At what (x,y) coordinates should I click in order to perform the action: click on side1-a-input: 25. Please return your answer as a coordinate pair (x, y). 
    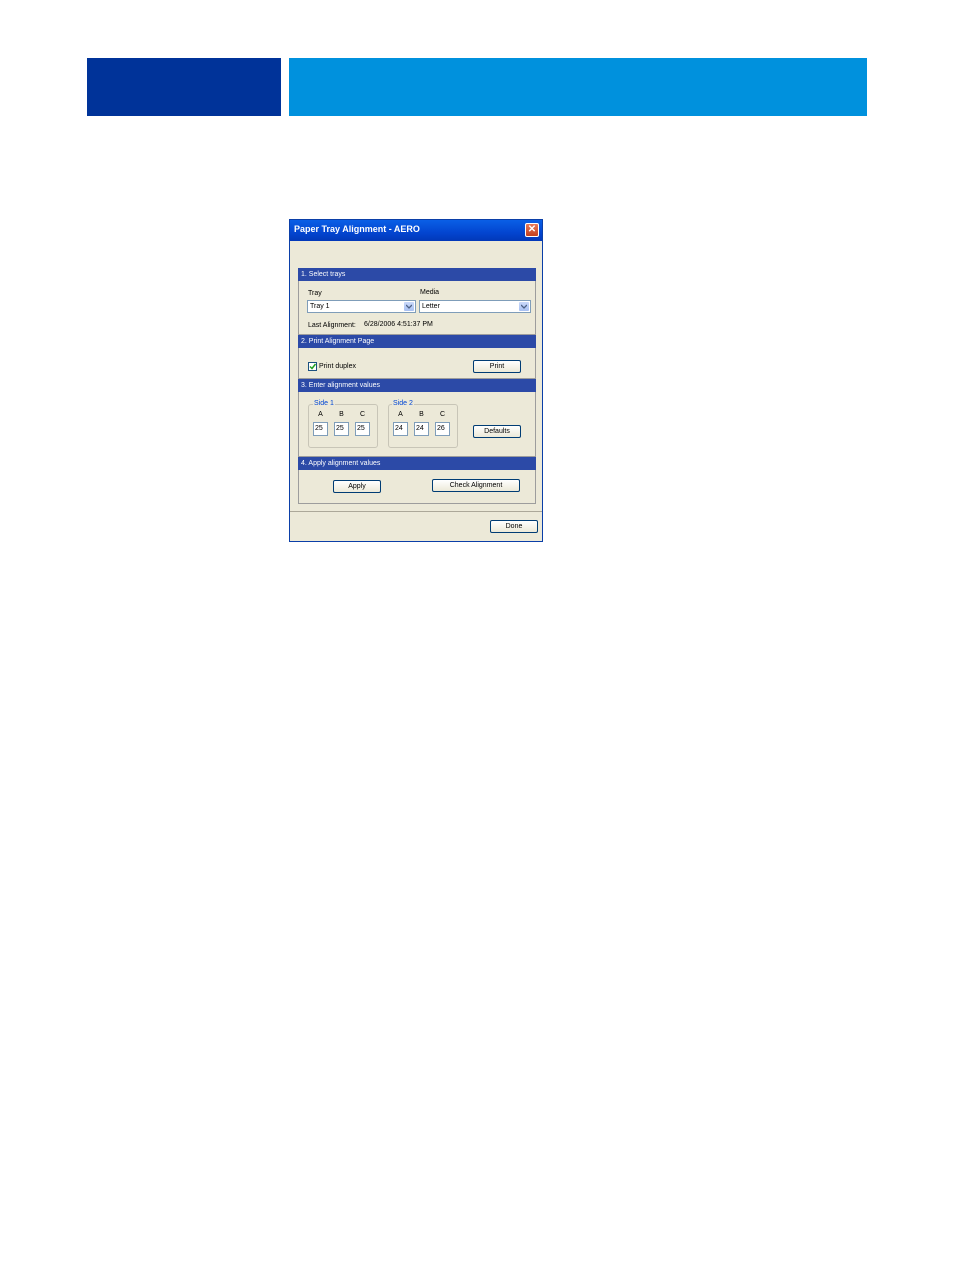
    Looking at the image, I should click on (320, 429).